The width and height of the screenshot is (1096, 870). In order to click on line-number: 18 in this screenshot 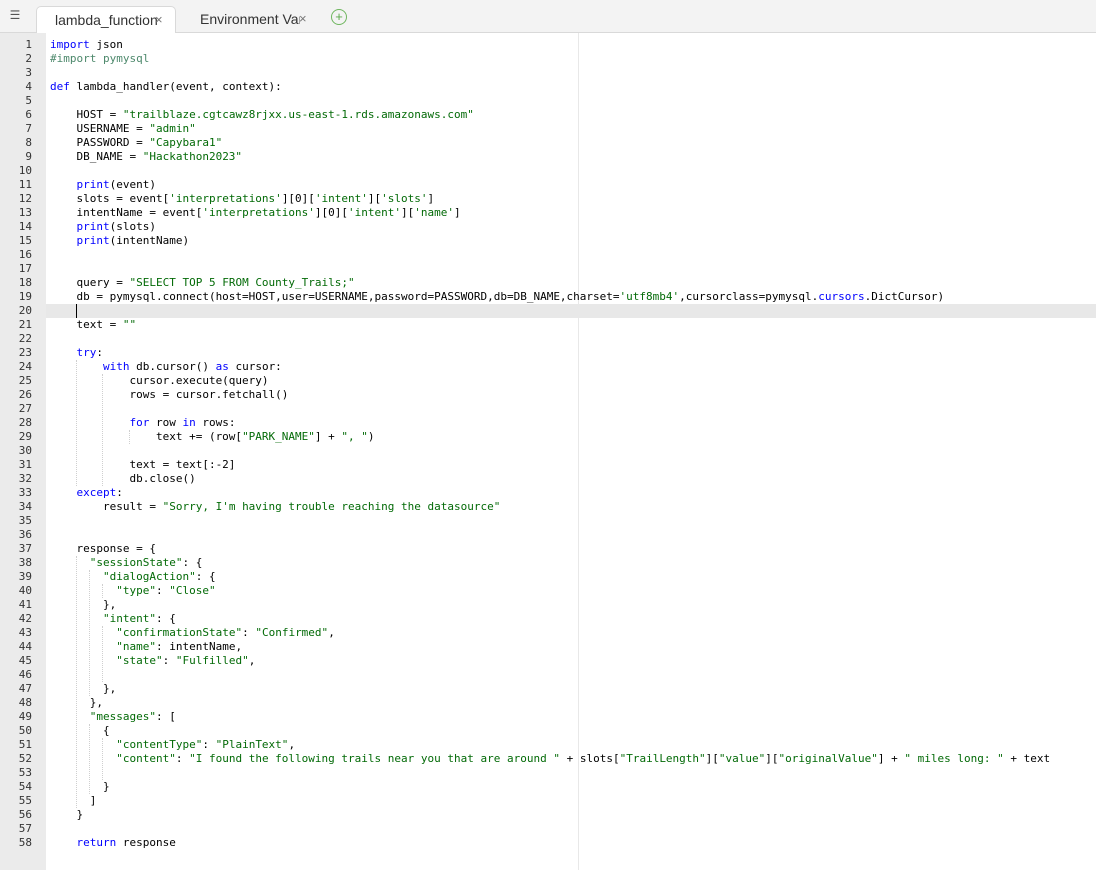, I will do `click(25, 282)`.